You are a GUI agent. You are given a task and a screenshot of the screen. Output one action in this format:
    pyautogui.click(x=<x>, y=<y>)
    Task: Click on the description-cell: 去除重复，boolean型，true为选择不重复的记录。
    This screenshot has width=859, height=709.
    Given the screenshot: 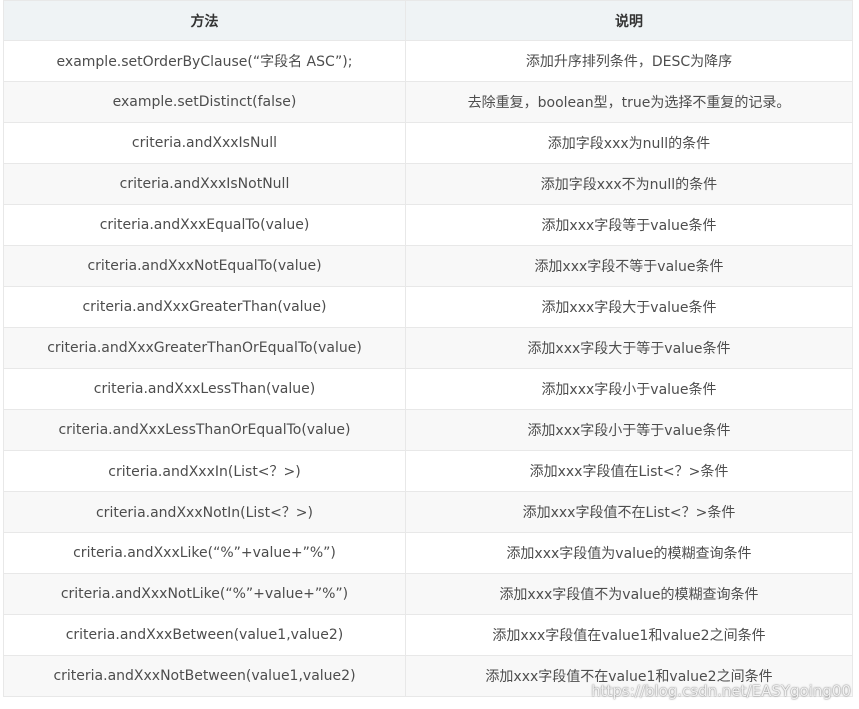 What is the action you would take?
    pyautogui.click(x=629, y=102)
    